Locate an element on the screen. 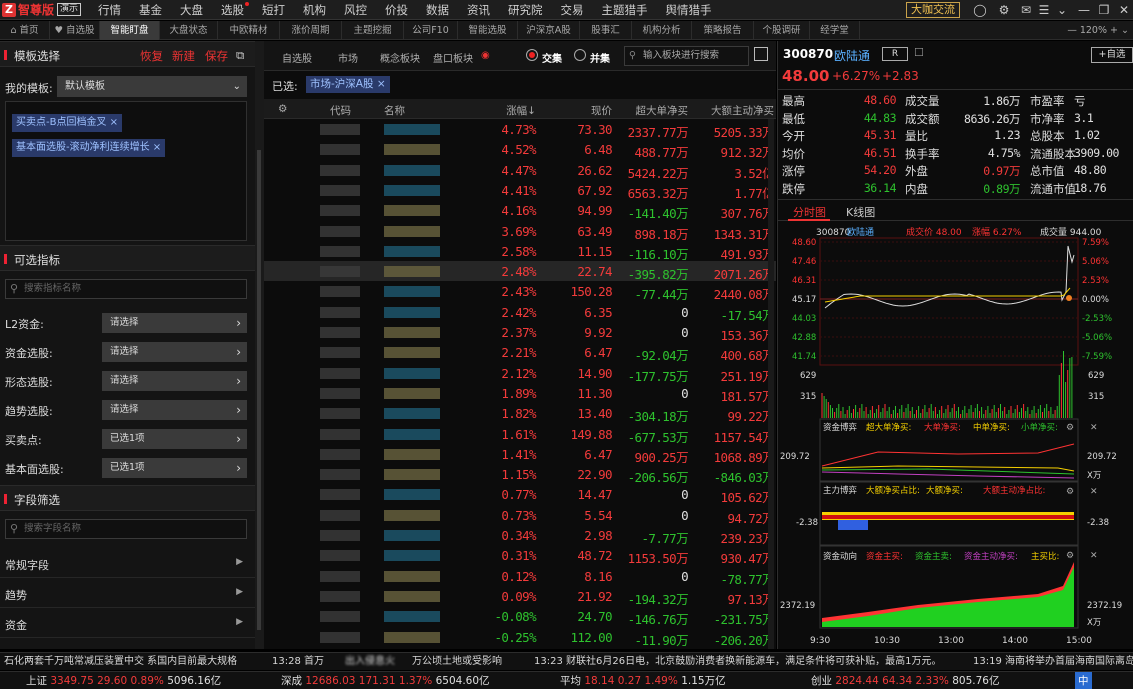 This screenshot has width=1133, height=689. board-search-input: ⚲ 输入板块进行搜索 is located at coordinates (686, 56).